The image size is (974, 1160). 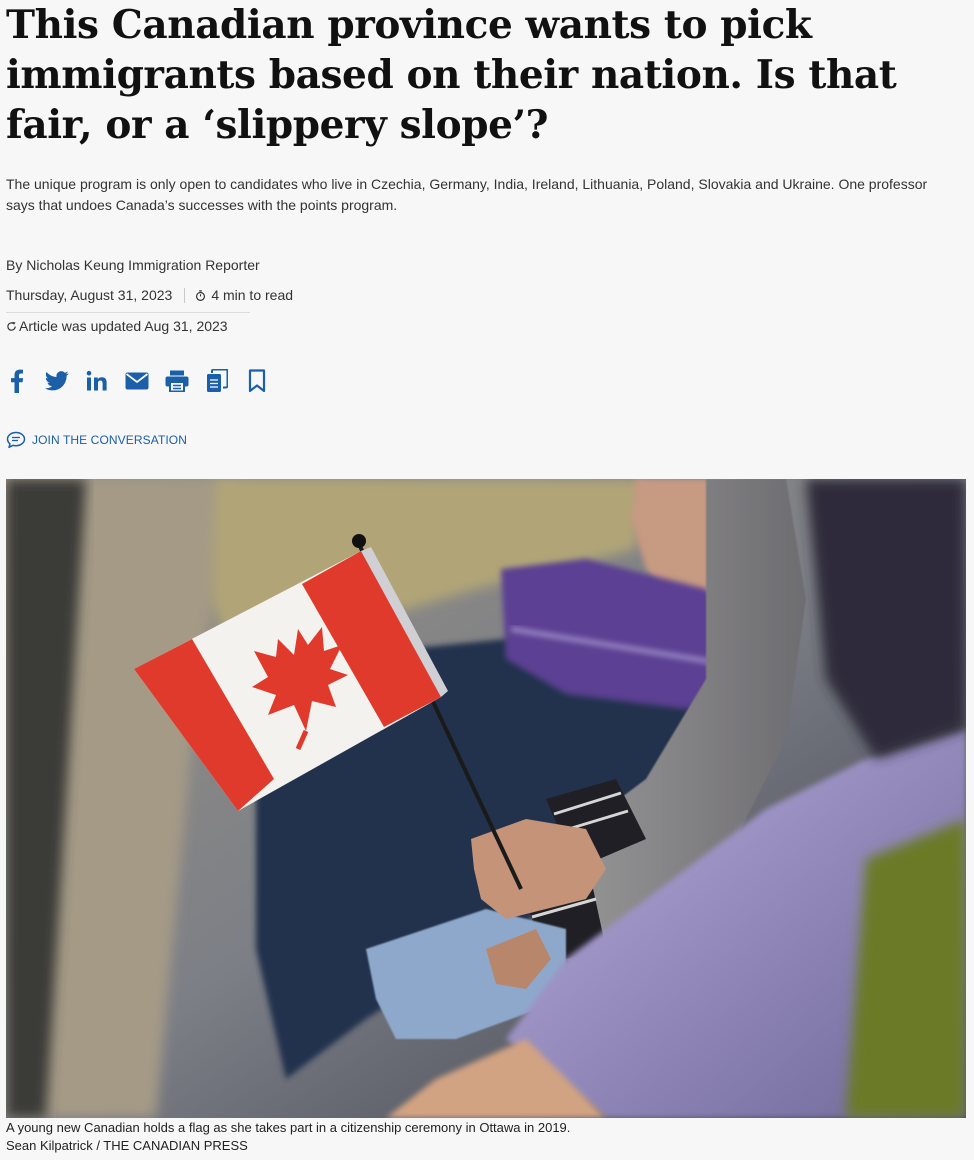 I want to click on join-conversation-link: JOIN THE CONVERSATION, so click(x=96, y=440).